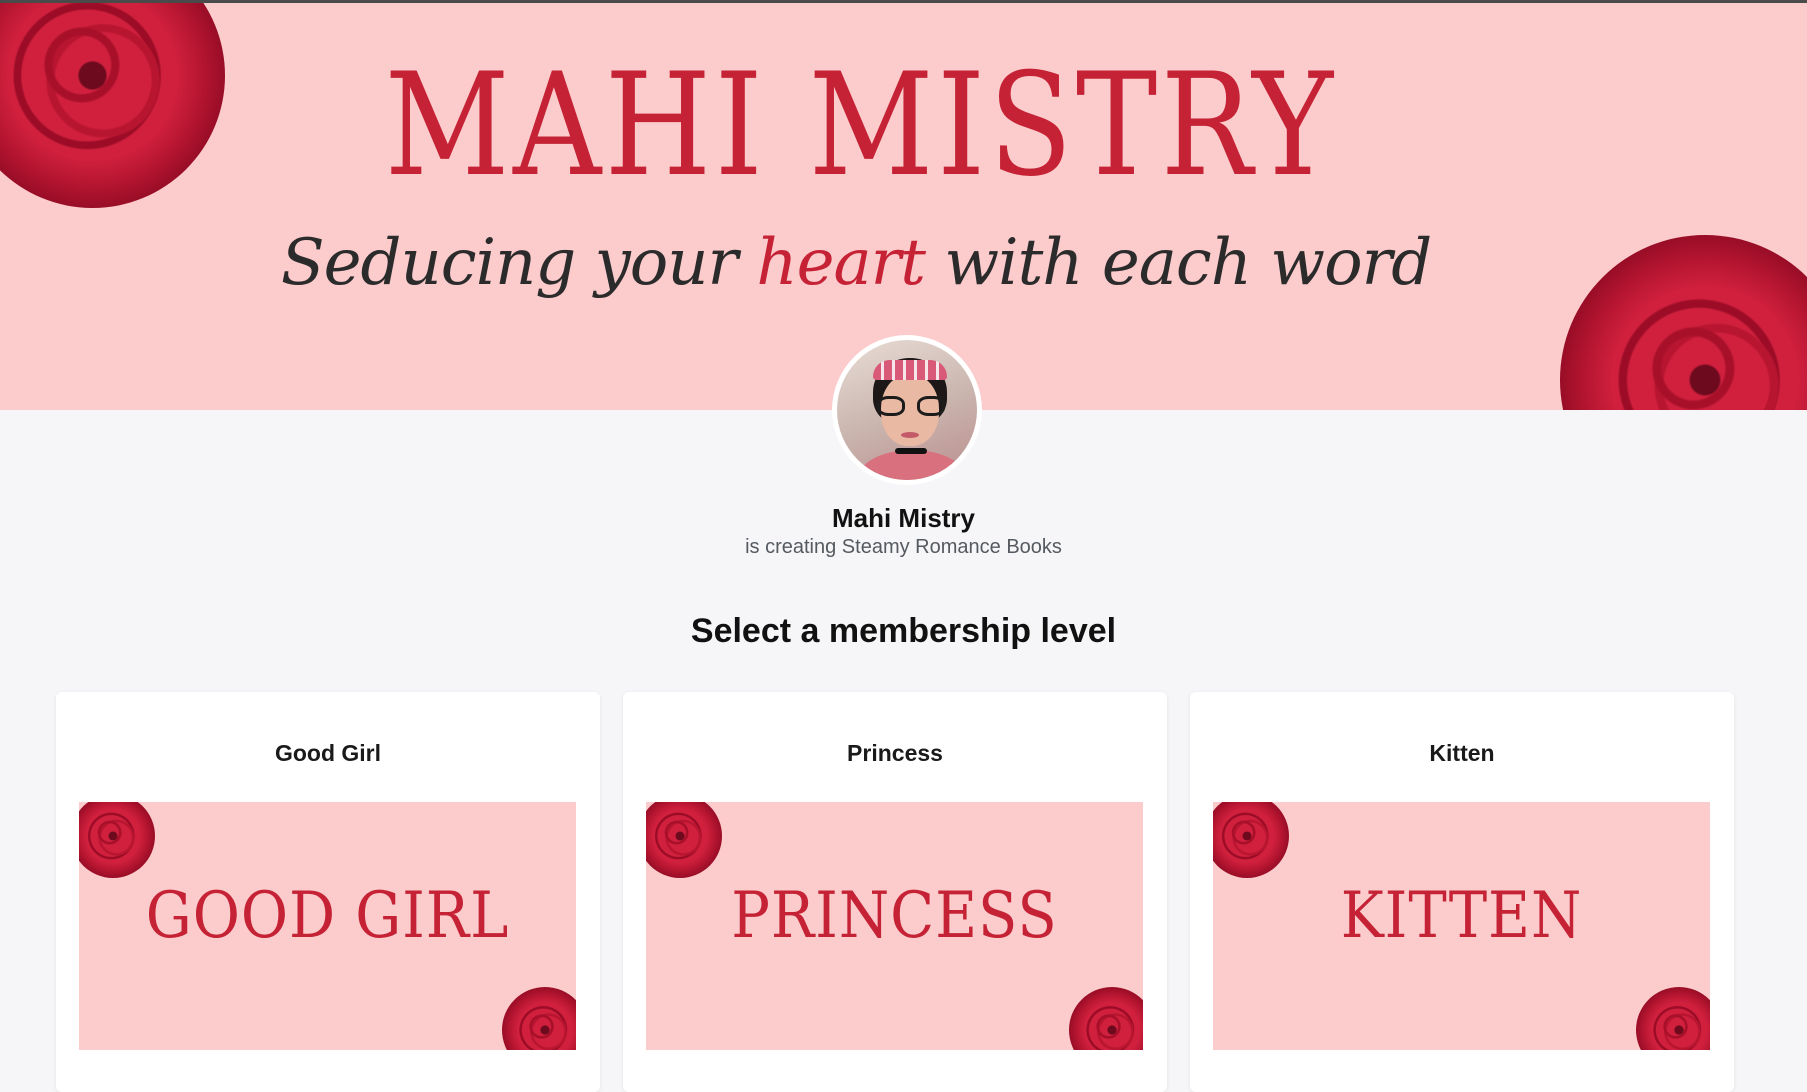 The image size is (1807, 1092). Describe the element at coordinates (894, 916) in the screenshot. I see `tier-image-text: PRINCESS` at that location.